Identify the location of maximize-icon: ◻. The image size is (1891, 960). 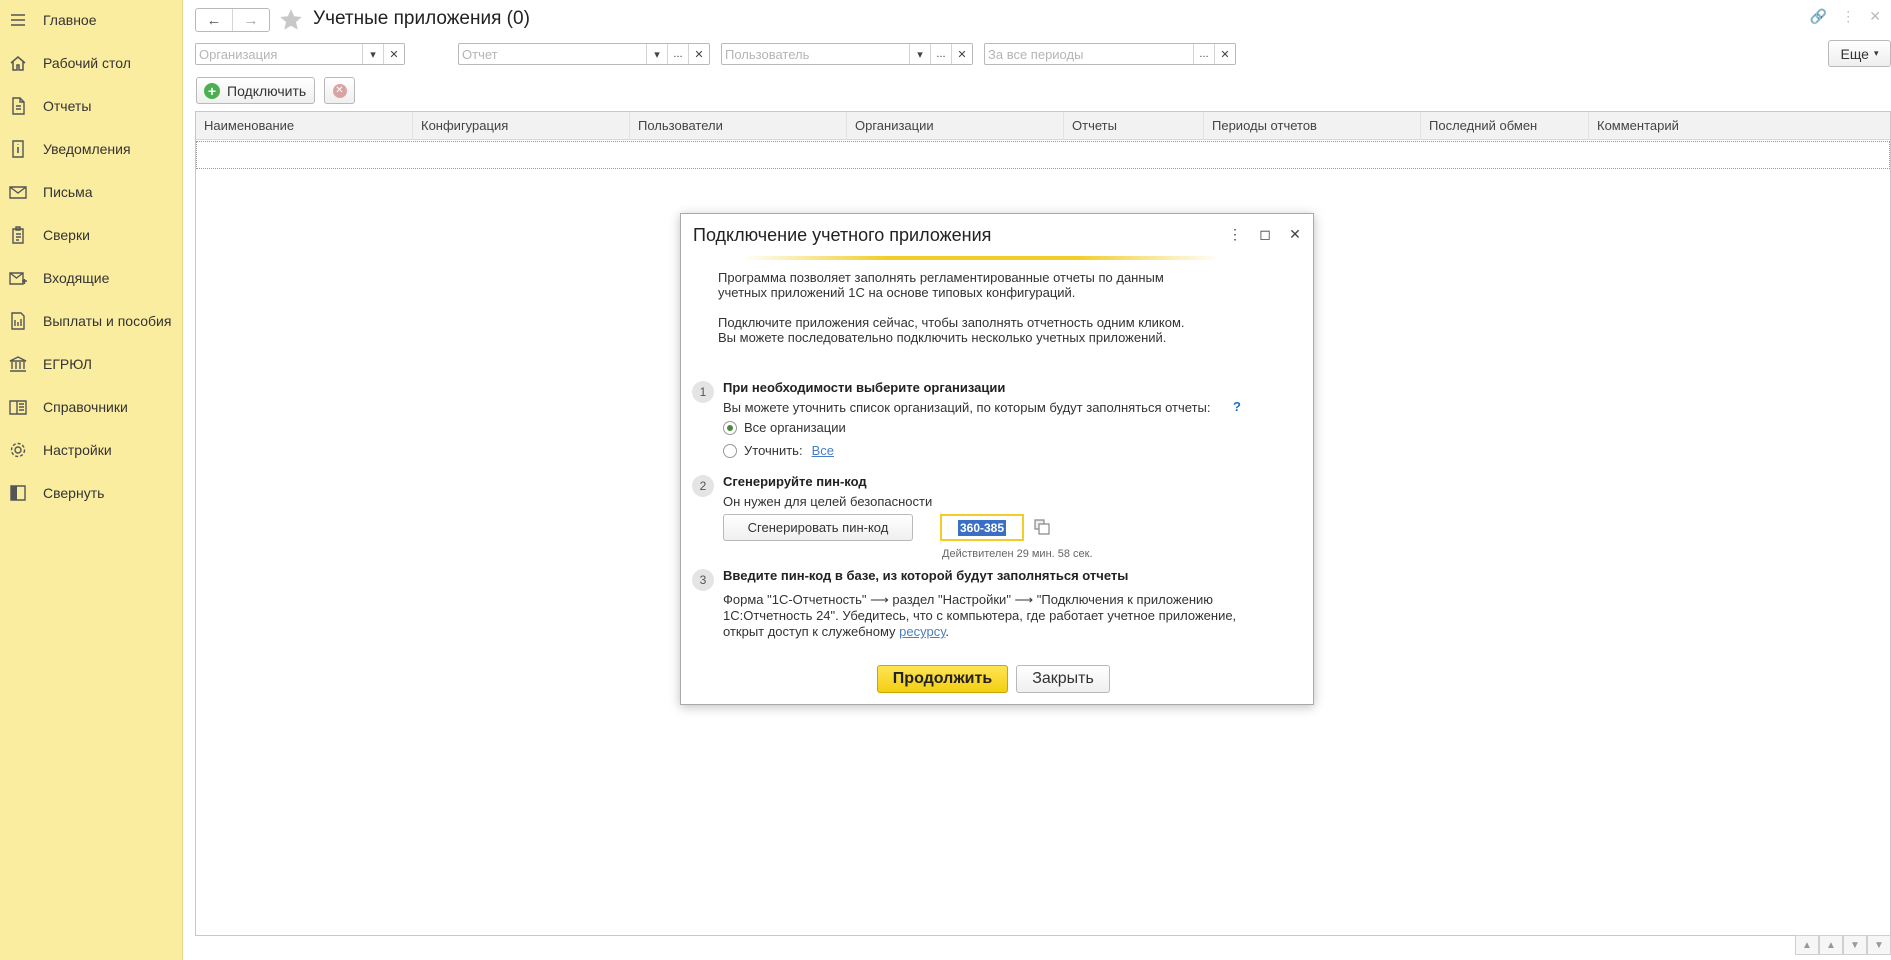
(1265, 234).